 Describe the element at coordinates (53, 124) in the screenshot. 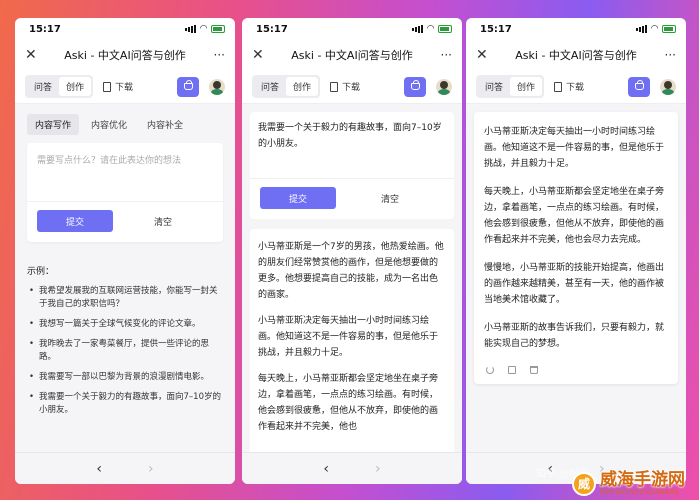

I see `subtab-write: 内容写作` at that location.